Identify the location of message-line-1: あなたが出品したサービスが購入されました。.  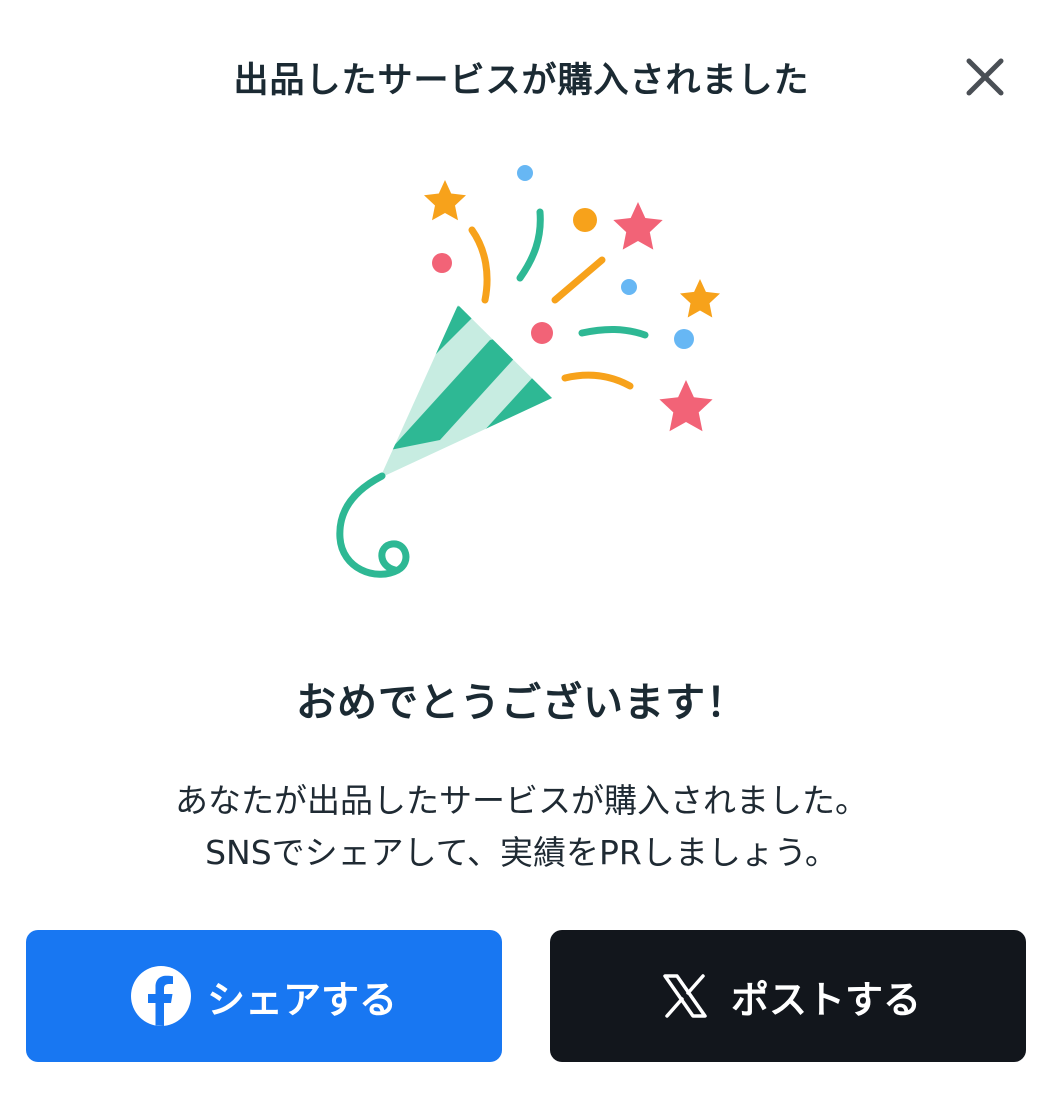
(521, 800).